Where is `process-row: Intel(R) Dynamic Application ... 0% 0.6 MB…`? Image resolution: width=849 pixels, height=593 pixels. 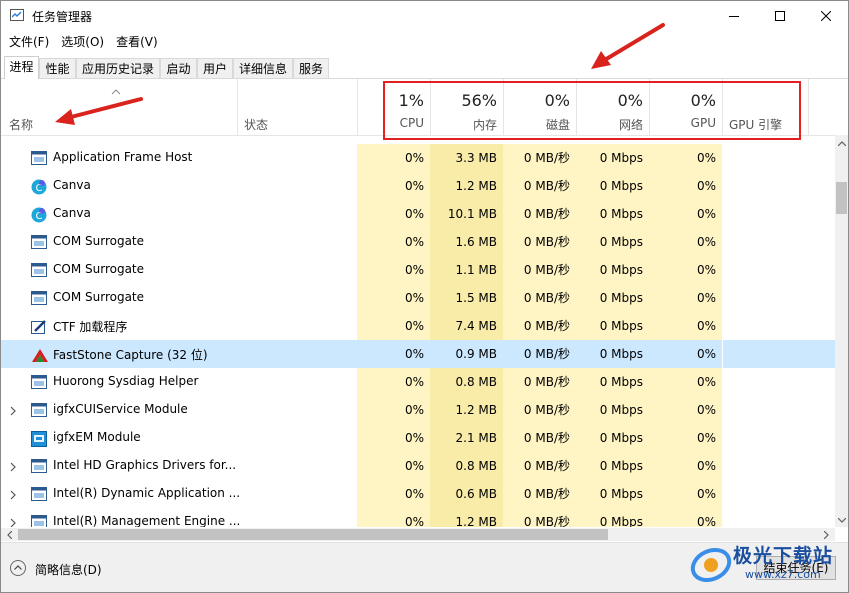
process-row: Intel(R) Dynamic Application ... 0% 0.6 MB… is located at coordinates (418, 494).